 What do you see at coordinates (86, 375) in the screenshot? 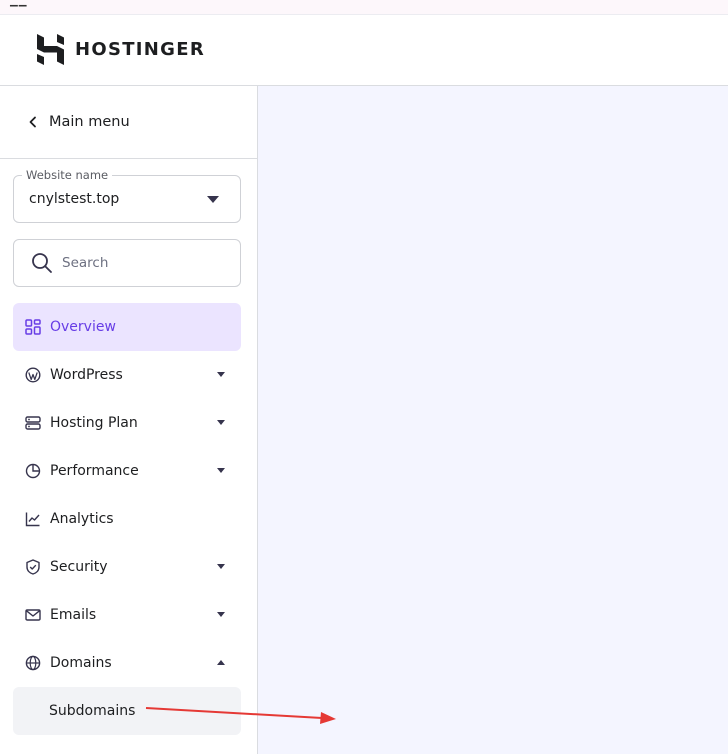
I see `sidebar-item-label: WordPress` at bounding box center [86, 375].